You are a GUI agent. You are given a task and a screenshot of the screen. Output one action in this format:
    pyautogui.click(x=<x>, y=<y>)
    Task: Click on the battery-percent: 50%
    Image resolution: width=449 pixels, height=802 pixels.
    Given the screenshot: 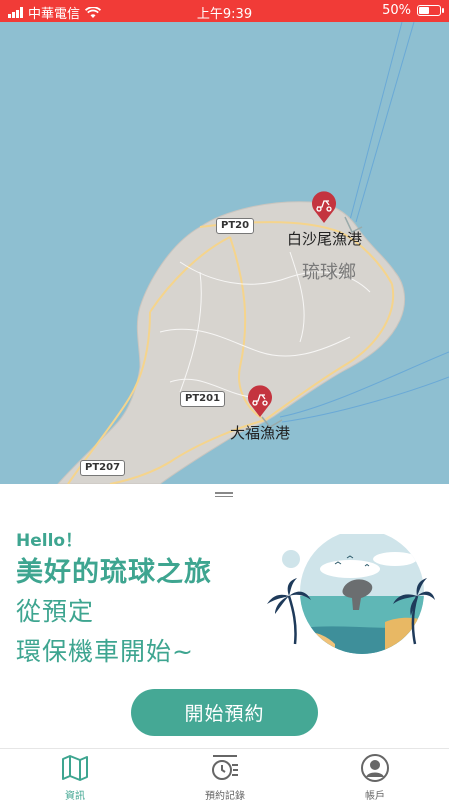 What is the action you would take?
    pyautogui.click(x=396, y=10)
    